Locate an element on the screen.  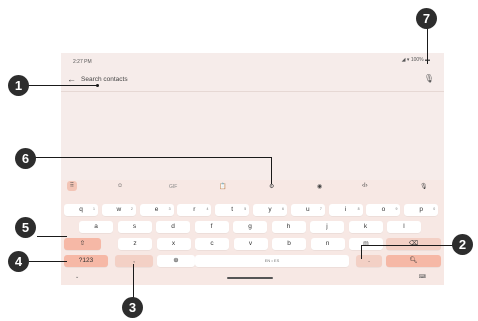
key-number-hint: 1 is located at coordinates (94, 209).